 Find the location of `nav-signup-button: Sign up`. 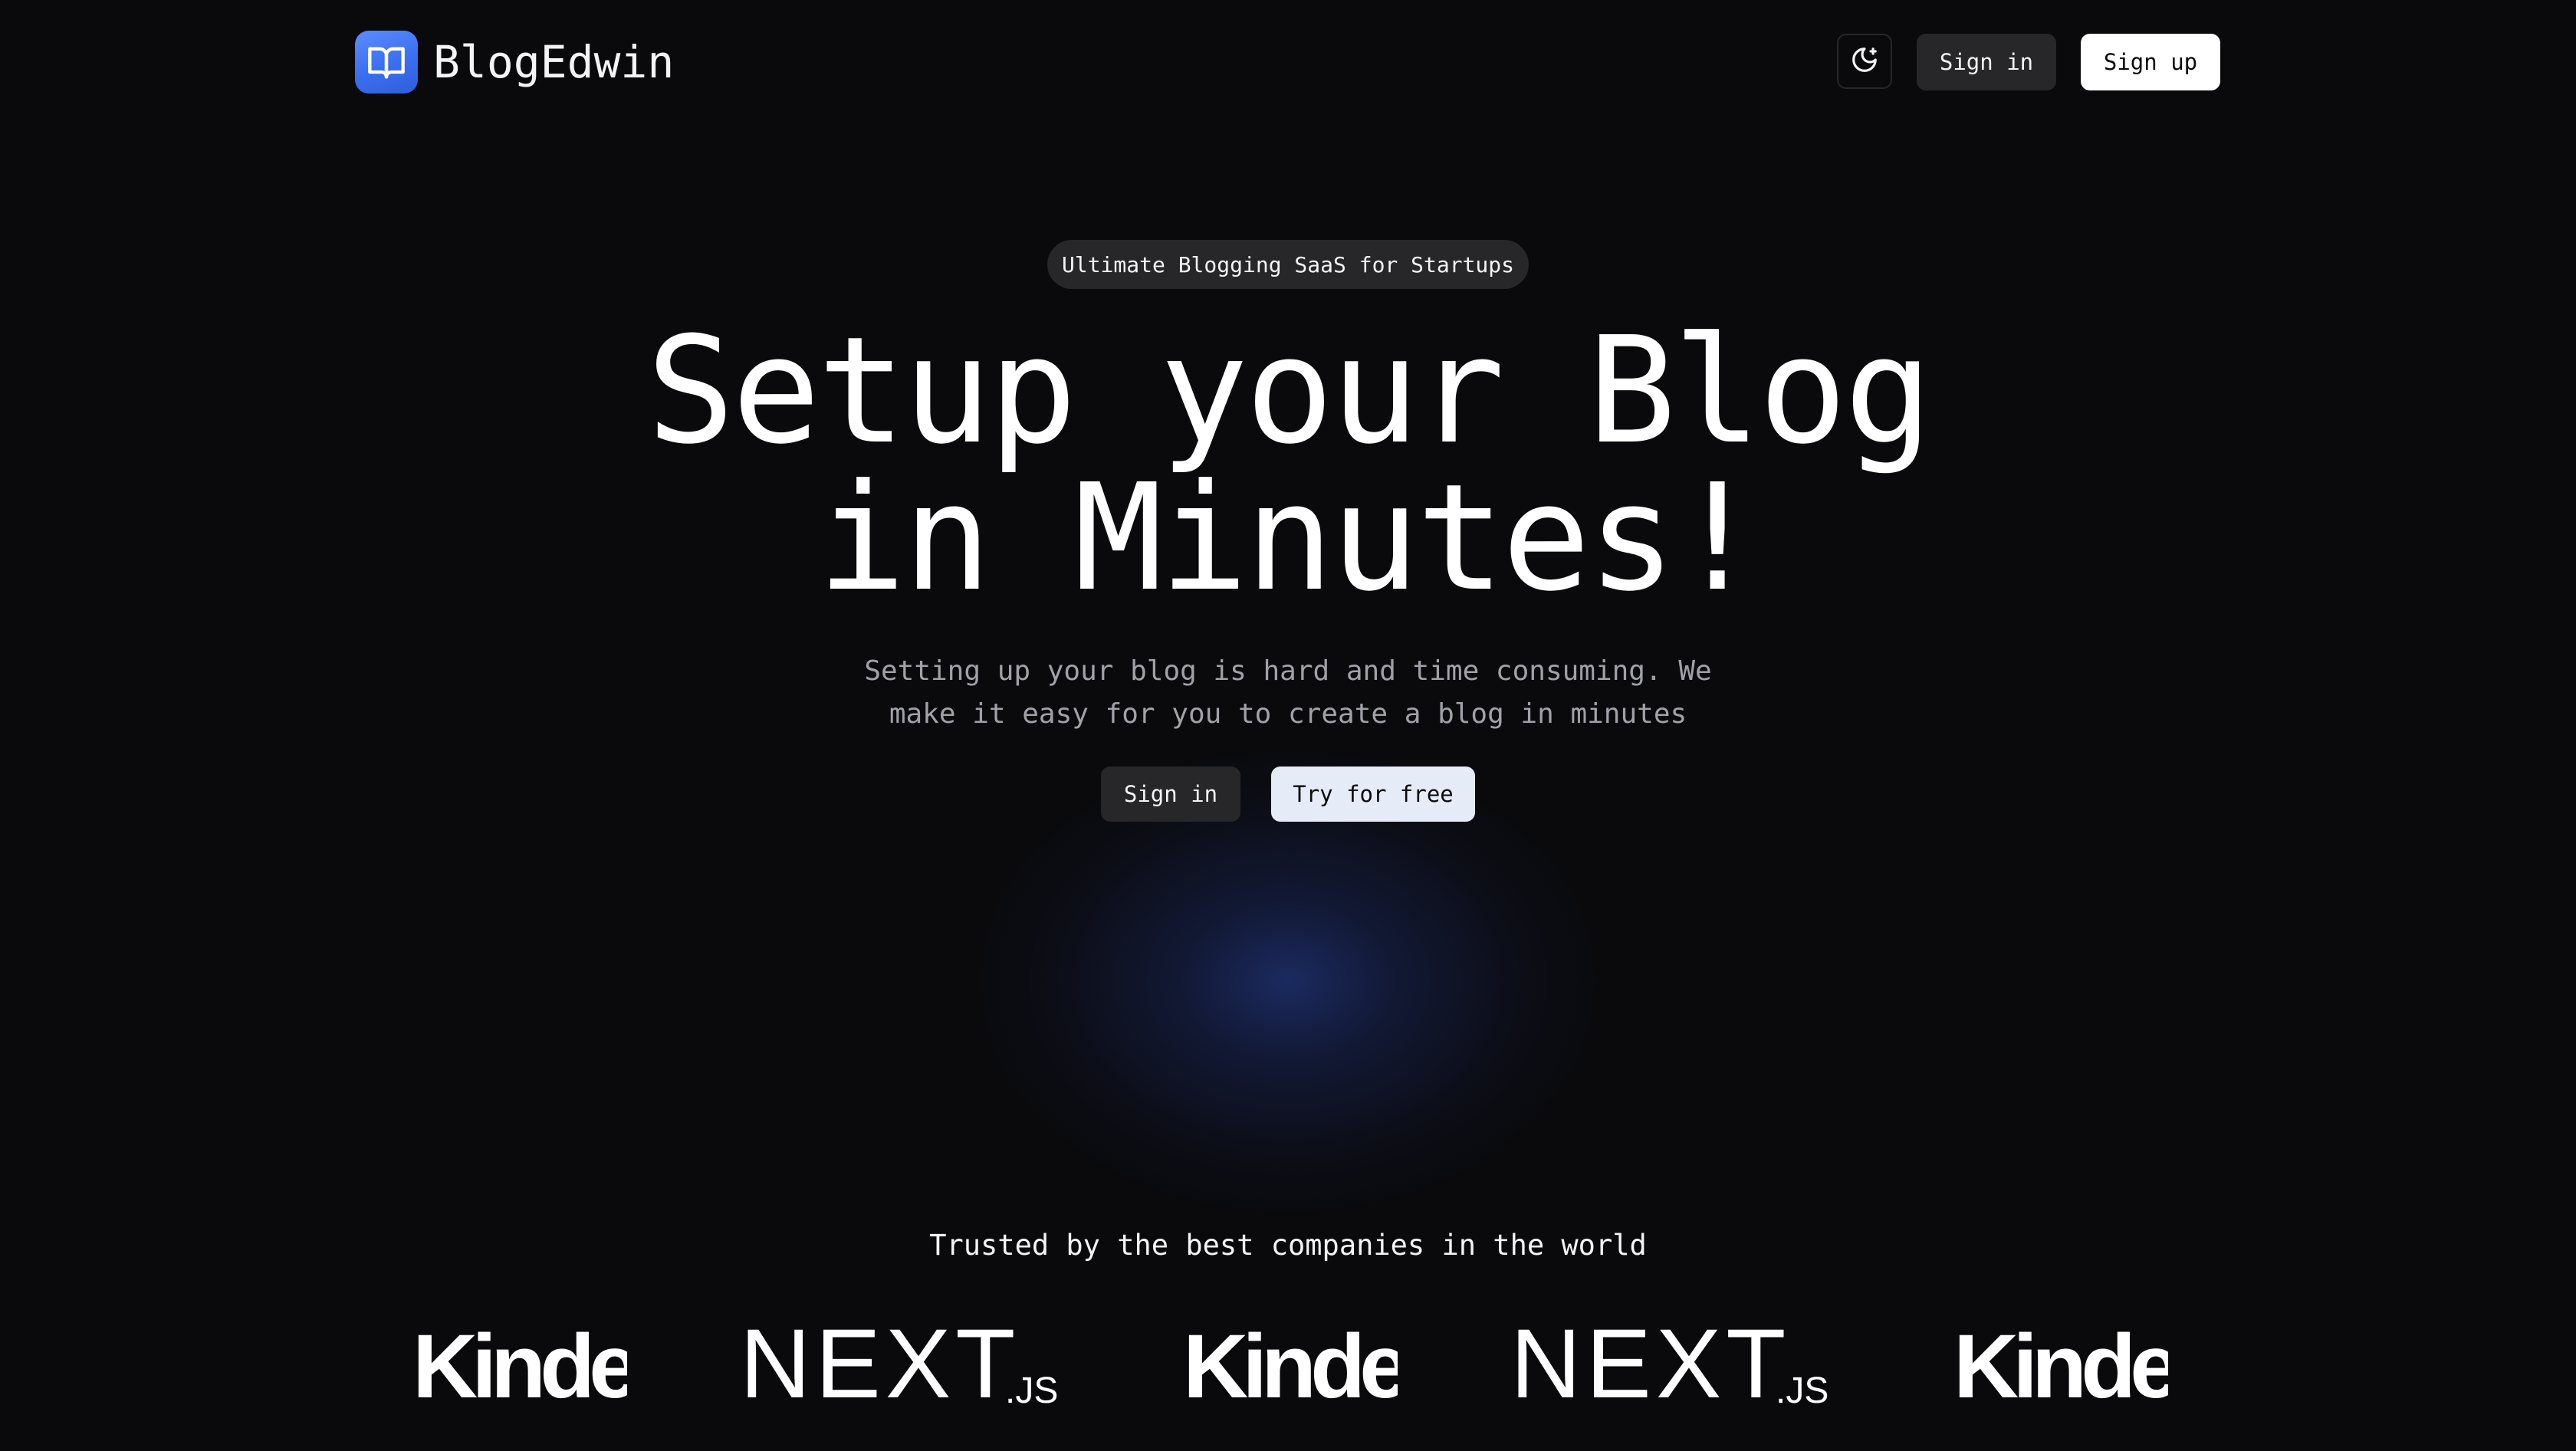

nav-signup-button: Sign up is located at coordinates (2150, 62).